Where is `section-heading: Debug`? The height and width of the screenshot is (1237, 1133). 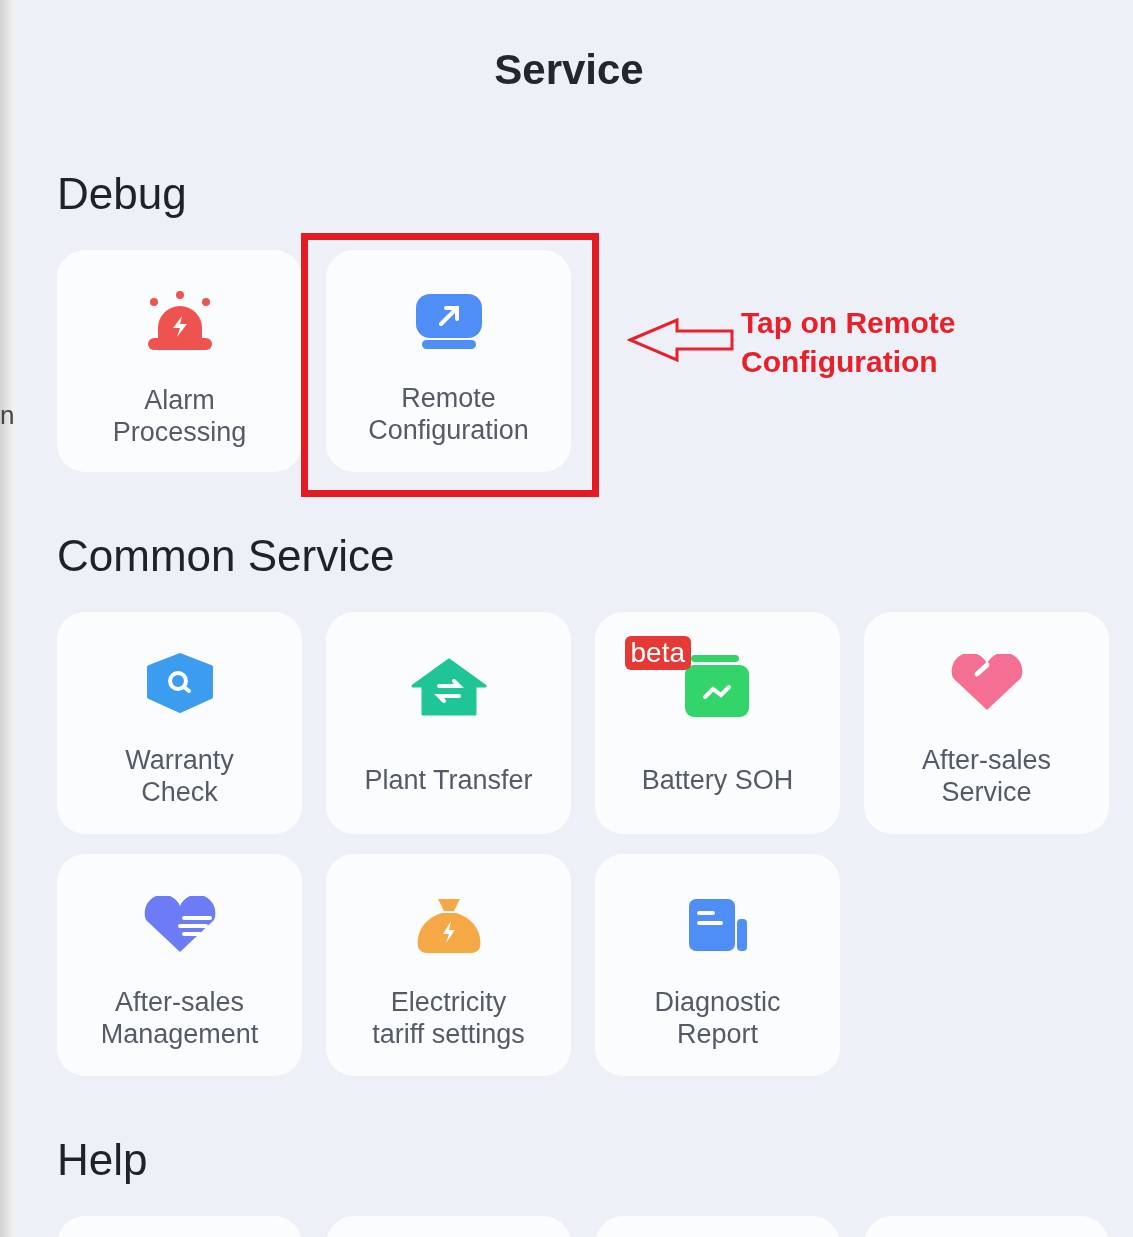 section-heading: Debug is located at coordinates (122, 194).